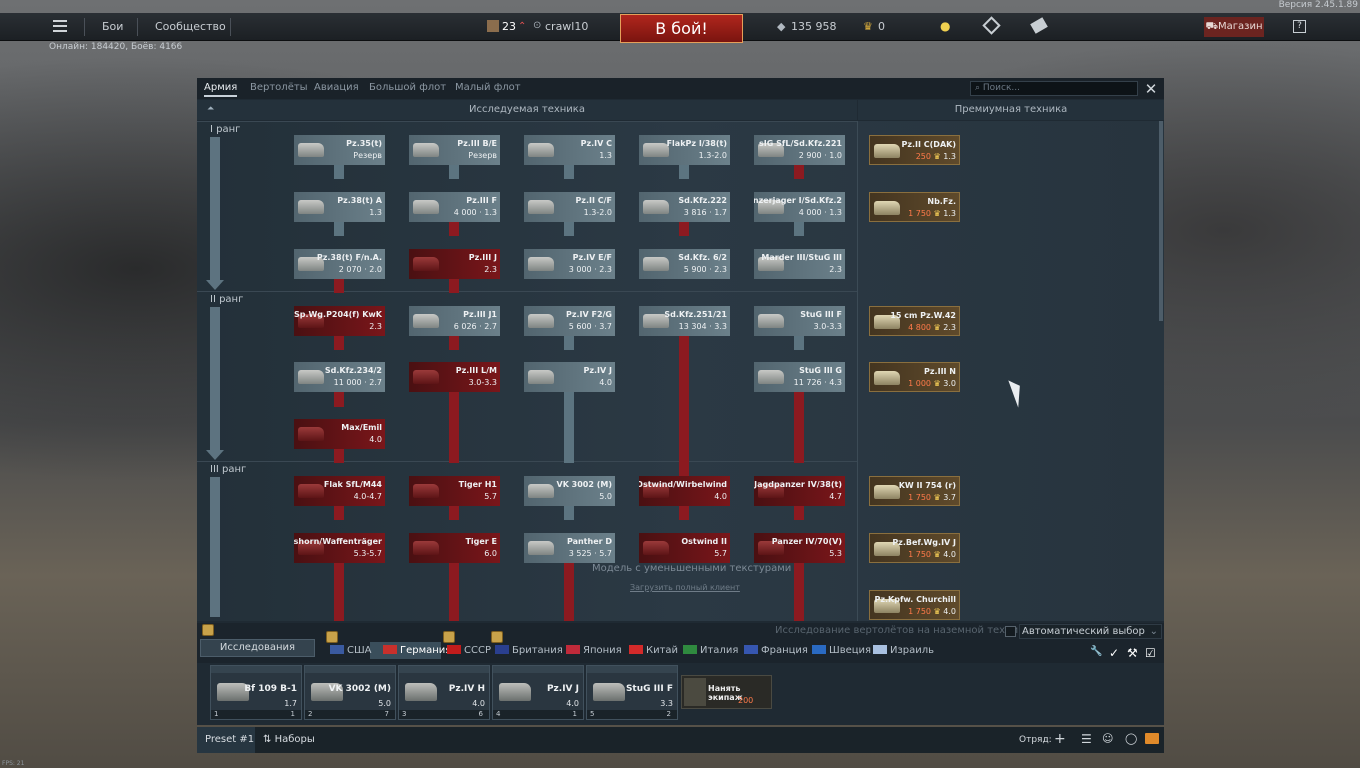 Image resolution: width=1360 pixels, height=768 pixels. Describe the element at coordinates (311, 434) in the screenshot. I see `tank-icon` at that location.